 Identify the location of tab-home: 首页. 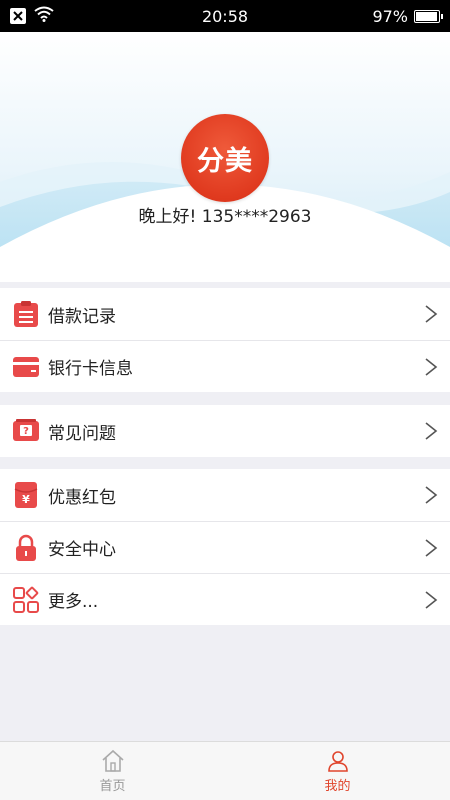
(112, 771).